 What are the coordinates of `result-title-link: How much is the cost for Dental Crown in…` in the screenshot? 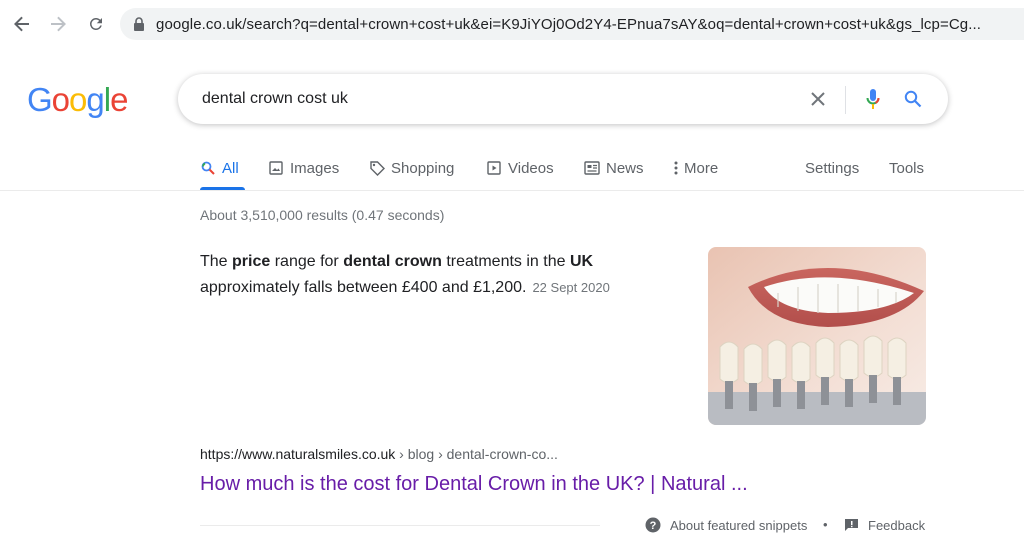 It's located at (474, 484).